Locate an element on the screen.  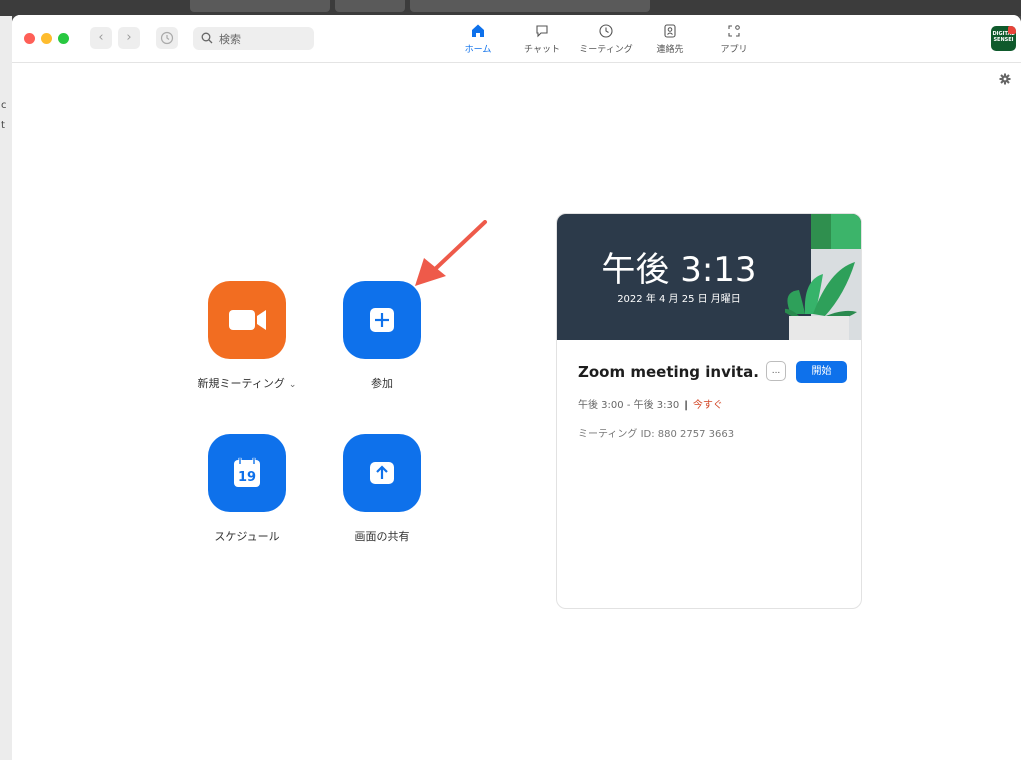
current-time: 午後 3:13 is located at coordinates (679, 270).